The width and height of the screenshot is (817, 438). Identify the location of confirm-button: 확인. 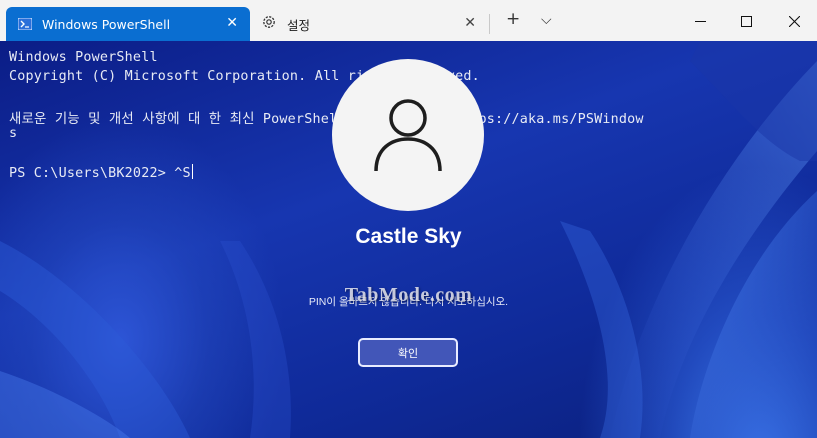
(408, 352).